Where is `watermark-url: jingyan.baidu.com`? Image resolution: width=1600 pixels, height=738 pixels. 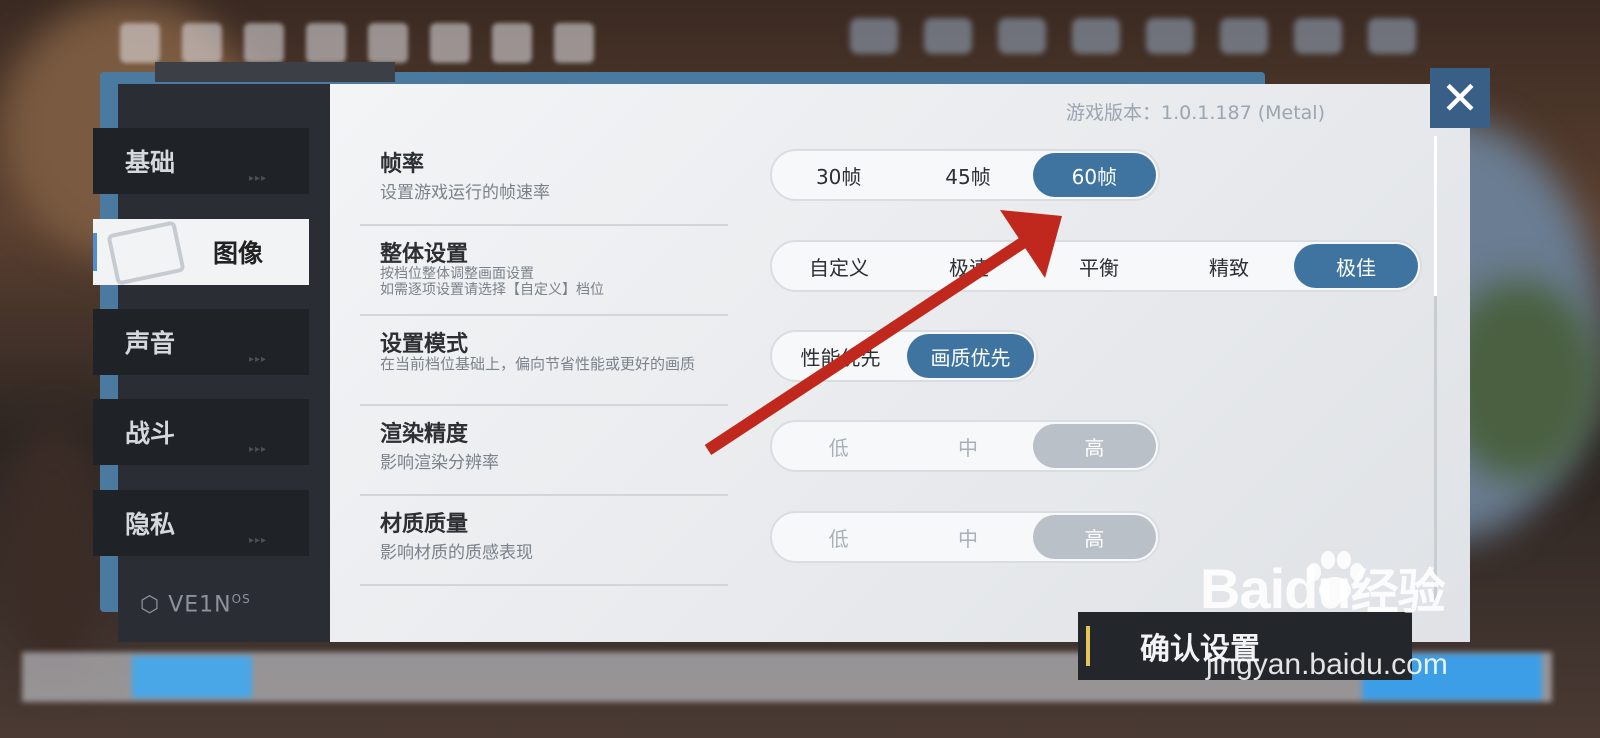
watermark-url: jingyan.baidu.com is located at coordinates (1327, 664).